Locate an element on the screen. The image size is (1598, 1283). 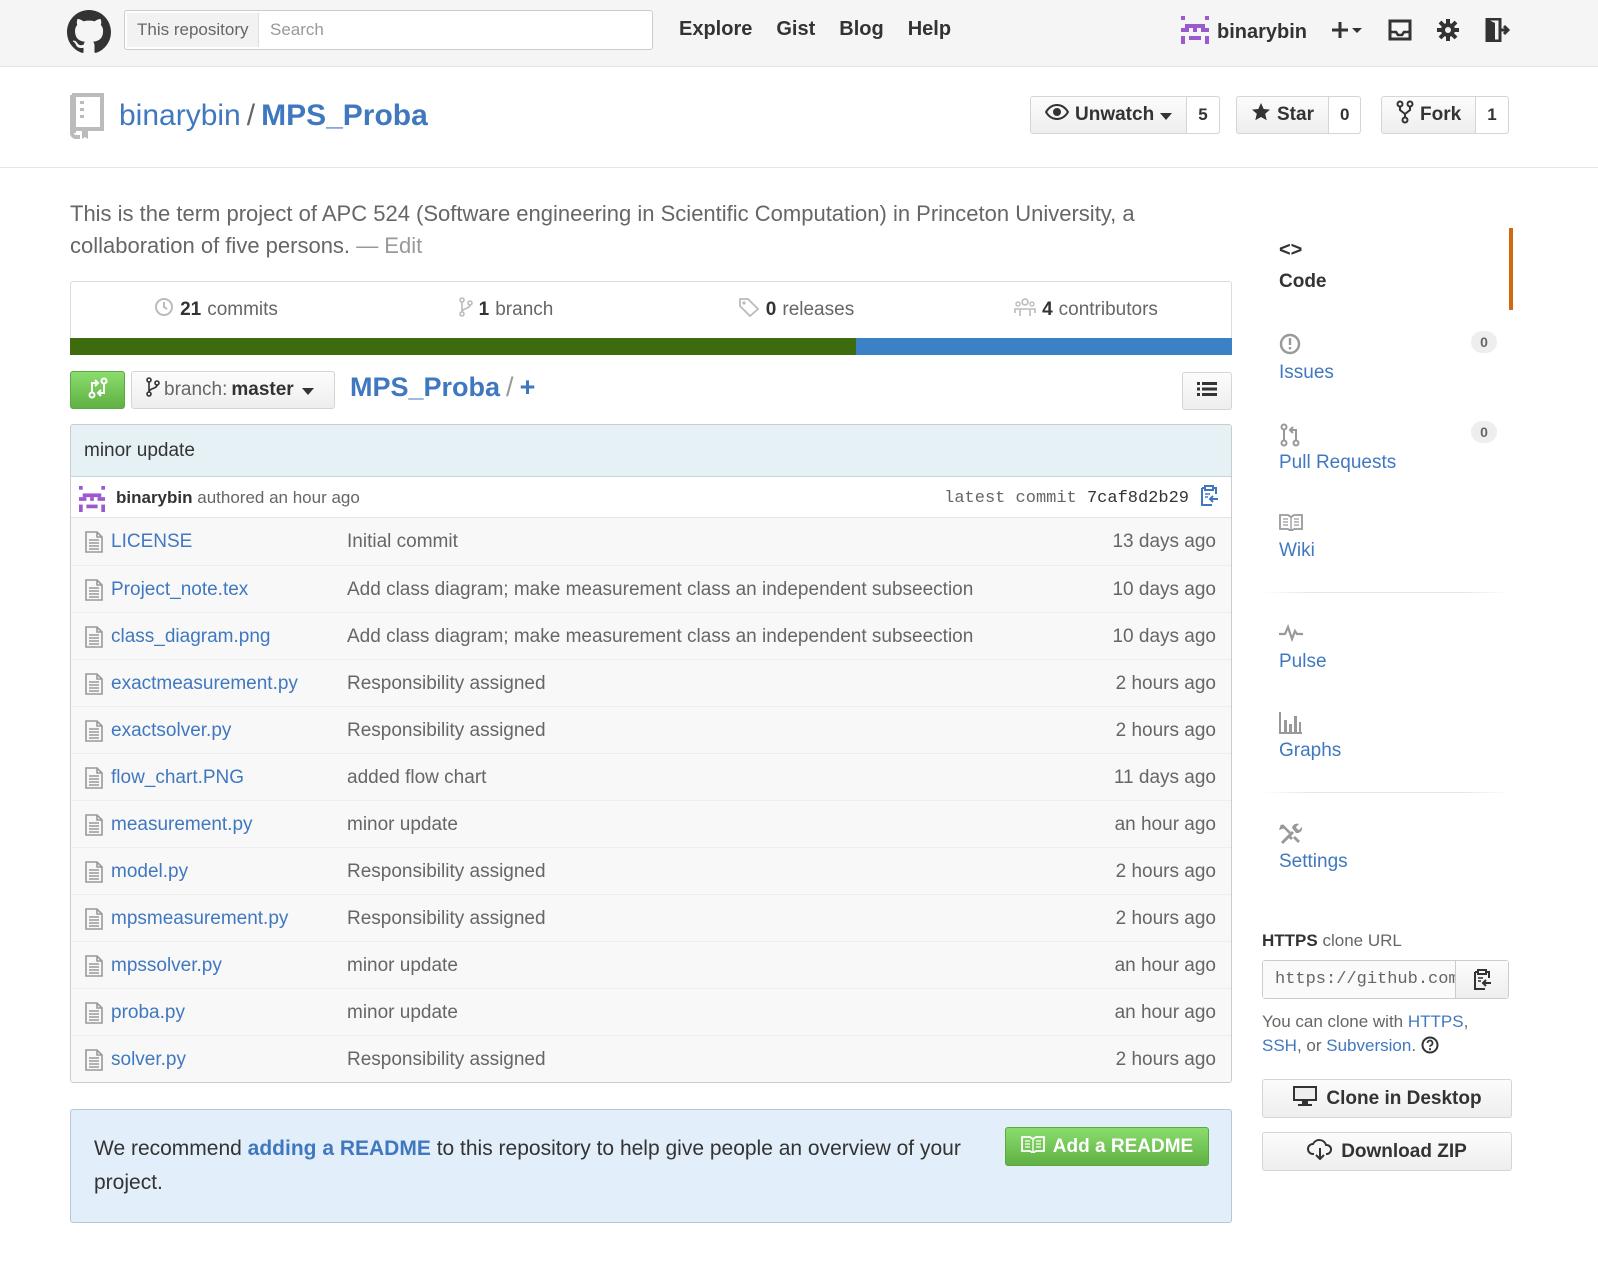
sidebar-item-wiki: Wiki is located at coordinates (1387, 542).